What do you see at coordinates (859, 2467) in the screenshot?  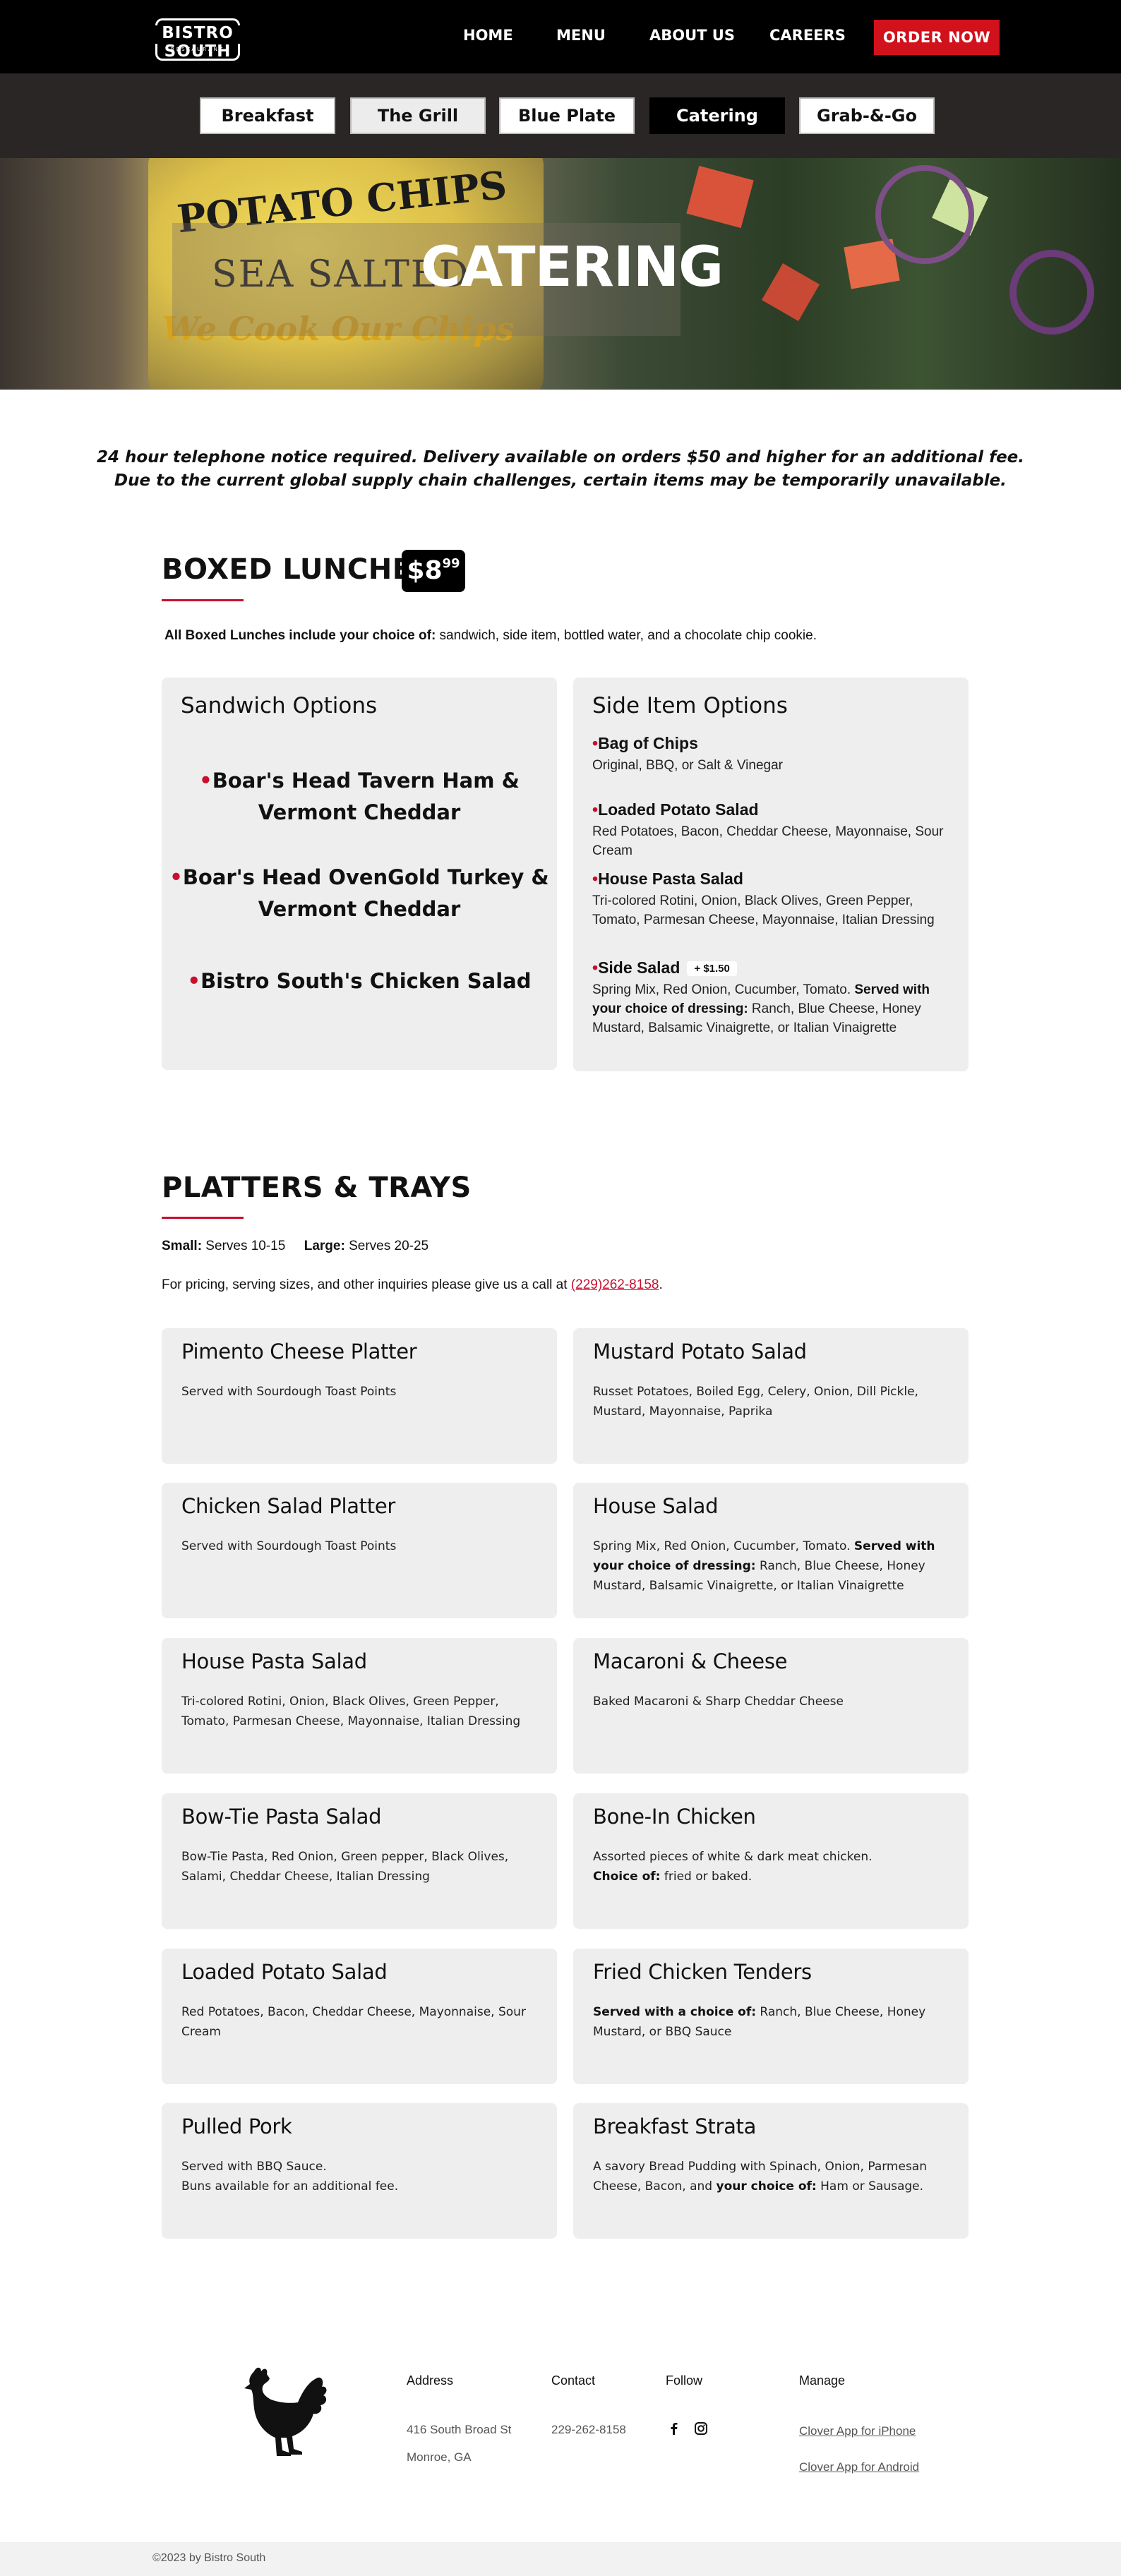 I see `clover-android-link: Clover App for Android` at bounding box center [859, 2467].